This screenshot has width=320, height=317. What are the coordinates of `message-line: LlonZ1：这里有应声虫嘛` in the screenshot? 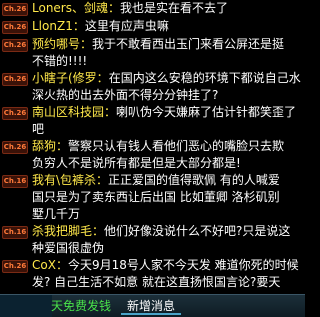 It's located at (166, 26).